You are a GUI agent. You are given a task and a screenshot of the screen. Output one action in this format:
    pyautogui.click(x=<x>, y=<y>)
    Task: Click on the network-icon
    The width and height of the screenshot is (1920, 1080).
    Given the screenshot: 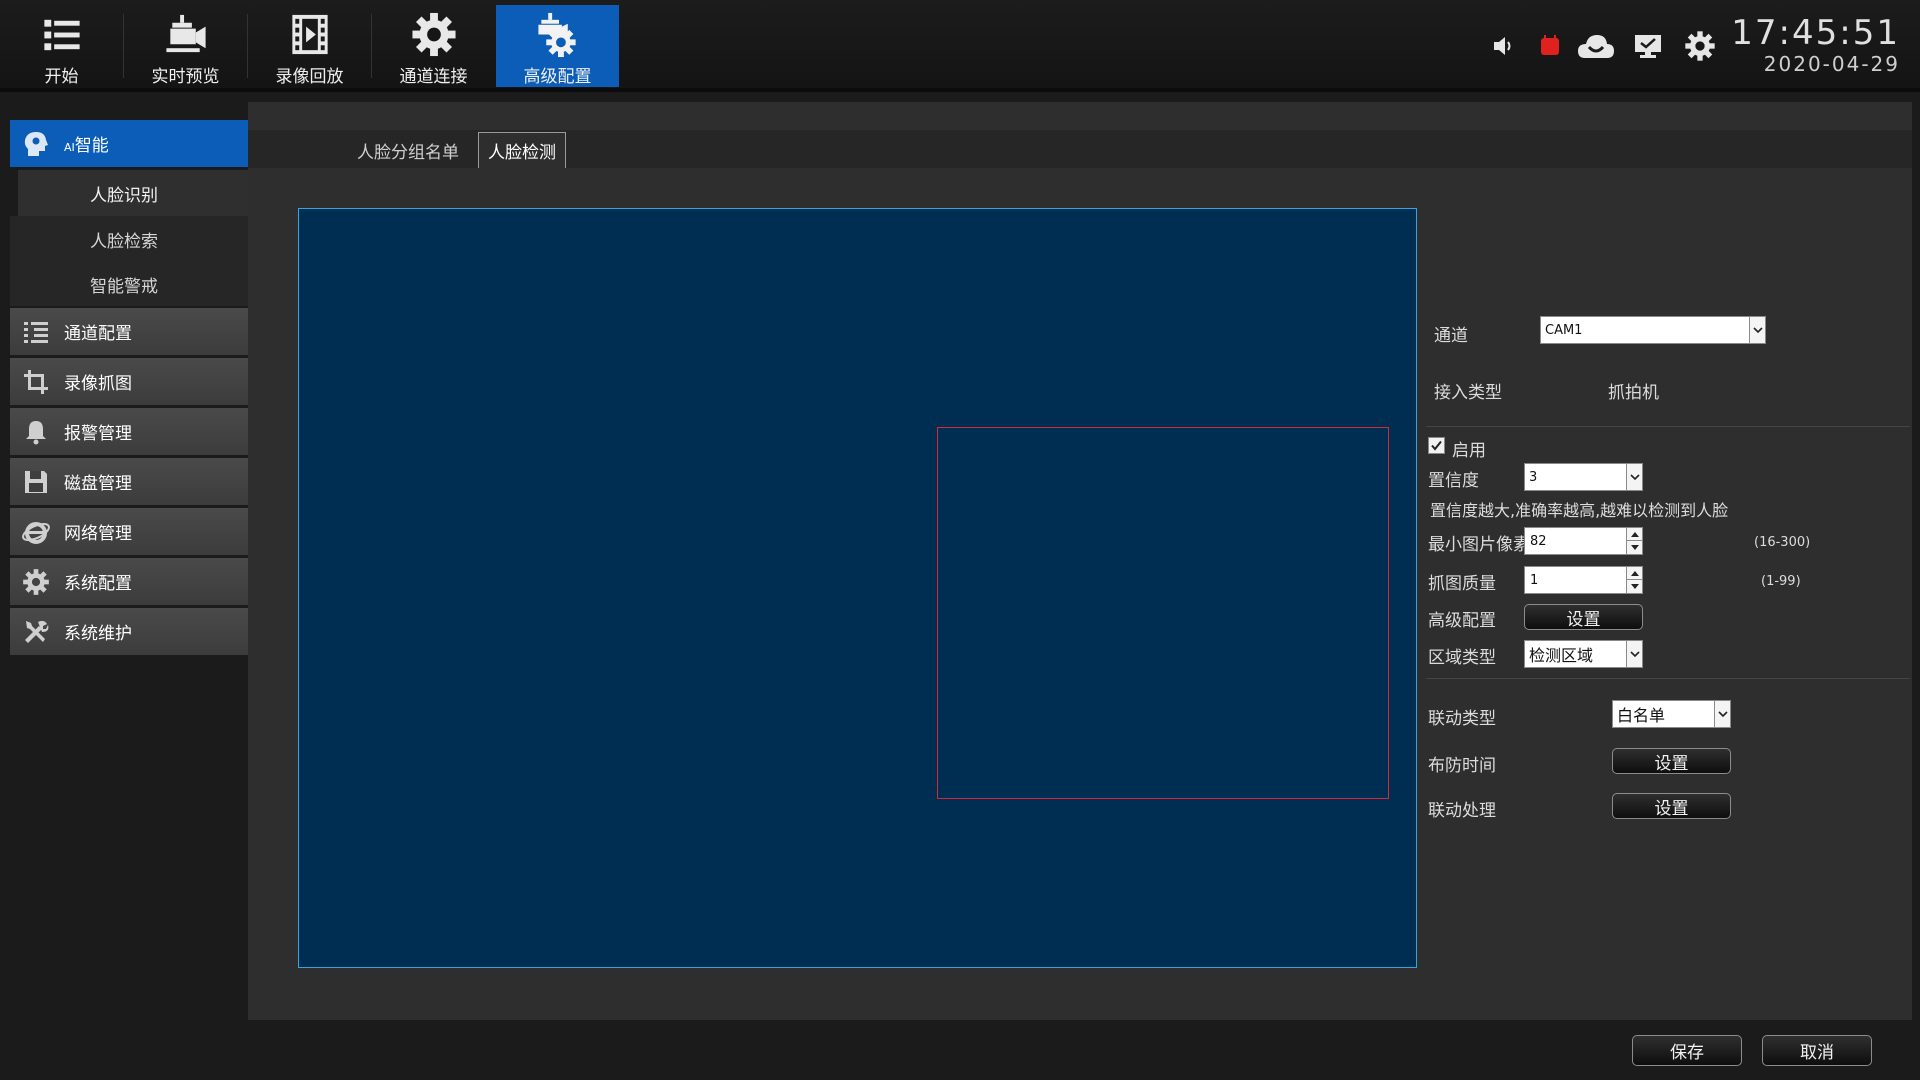 What is the action you would take?
    pyautogui.click(x=36, y=532)
    